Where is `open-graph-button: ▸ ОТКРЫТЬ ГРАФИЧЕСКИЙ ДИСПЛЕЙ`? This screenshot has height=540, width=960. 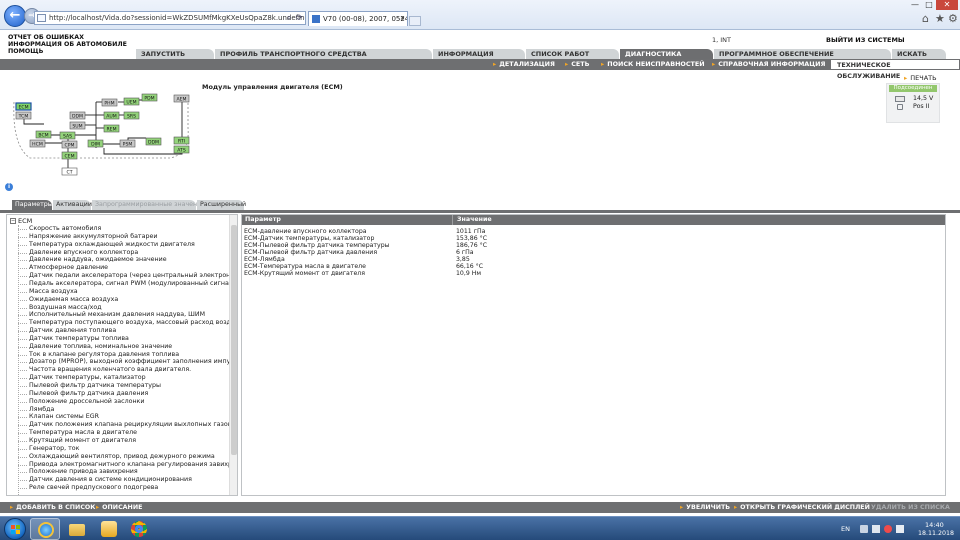
open-graph-button: ▸ ОТКРЫТЬ ГРАФИЧЕСКИЙ ДИСПЛЕЙ is located at coordinates (802, 507).